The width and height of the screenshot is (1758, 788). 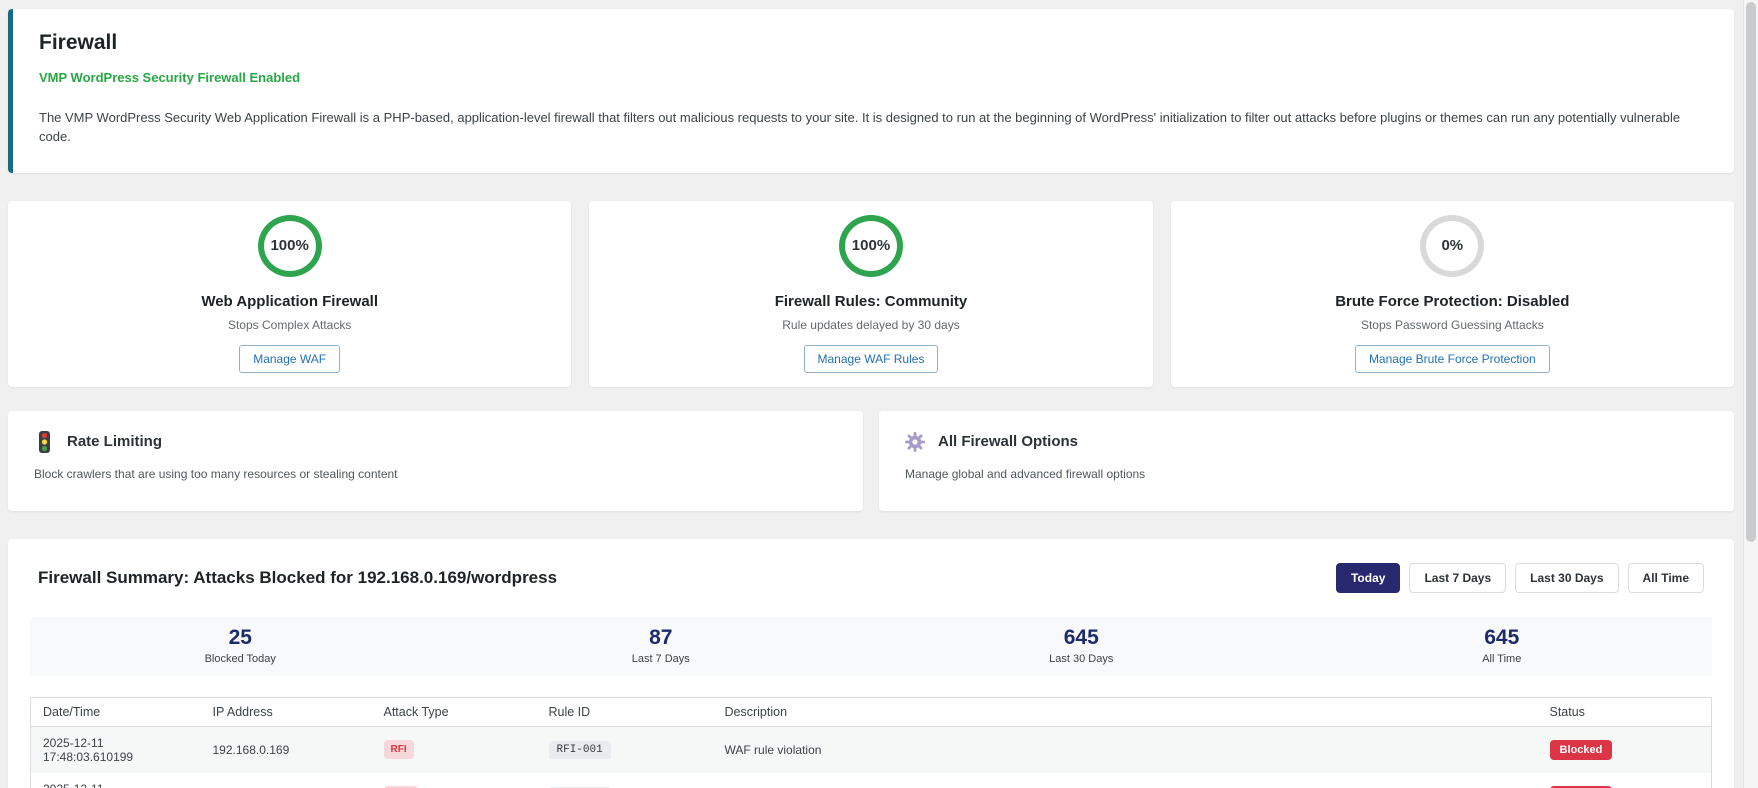 What do you see at coordinates (1502, 658) in the screenshot?
I see `stat-all-time-label: All Time` at bounding box center [1502, 658].